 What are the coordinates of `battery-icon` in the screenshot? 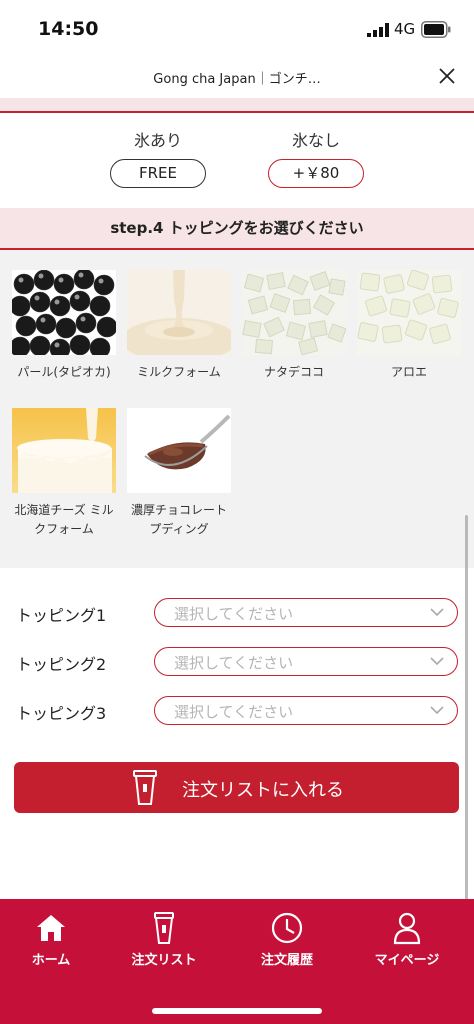 It's located at (436, 29).